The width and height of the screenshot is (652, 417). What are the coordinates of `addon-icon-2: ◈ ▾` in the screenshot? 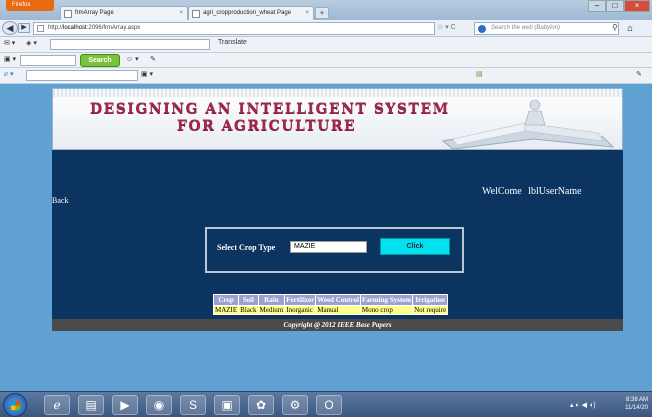 It's located at (31, 43).